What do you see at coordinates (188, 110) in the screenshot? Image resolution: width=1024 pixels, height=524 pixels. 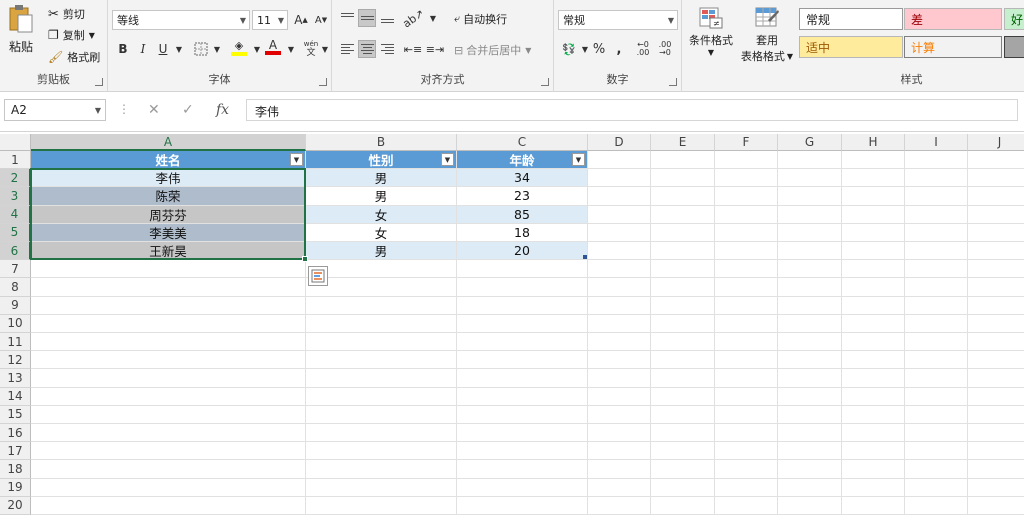 I see `confirm-icon: ✓` at bounding box center [188, 110].